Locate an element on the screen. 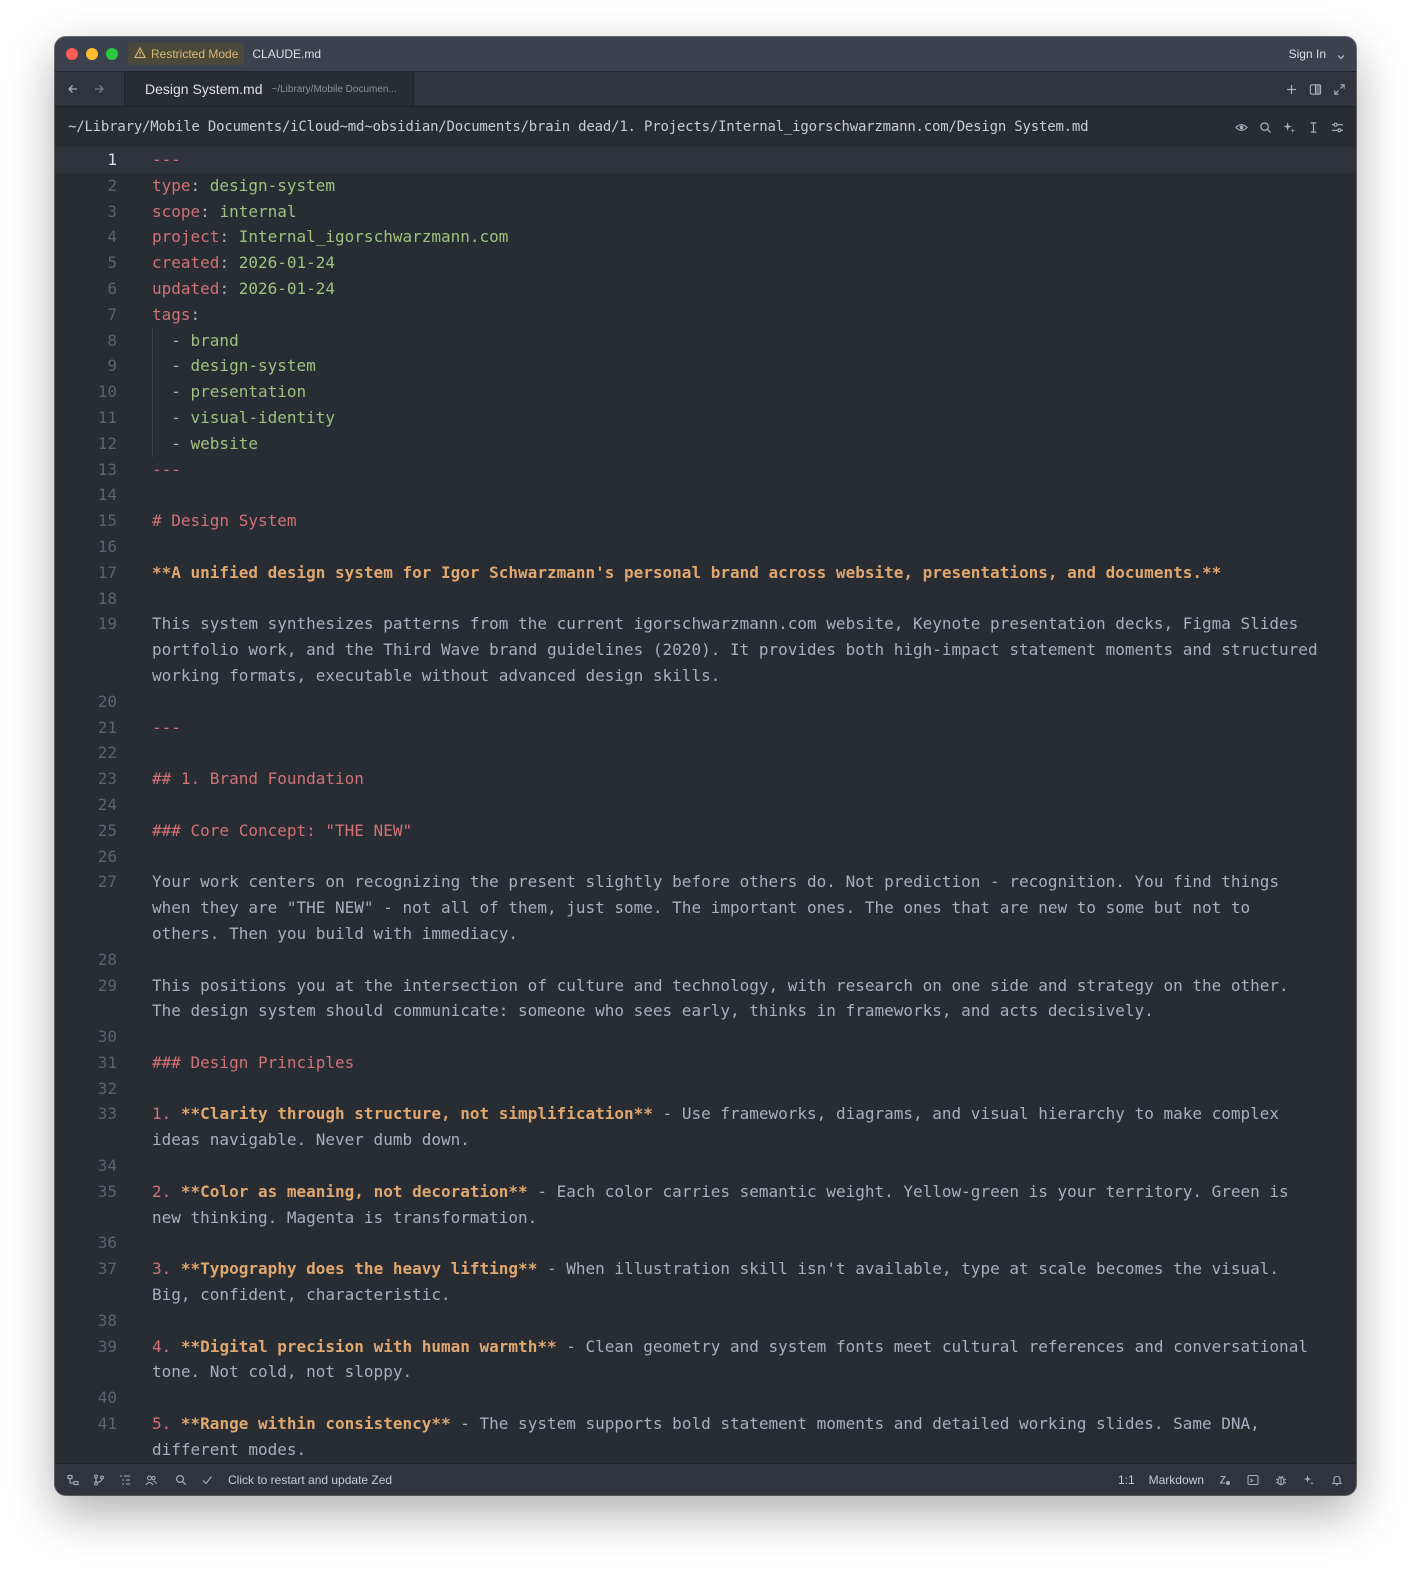 Image resolution: width=1422 pixels, height=1580 pixels. editor-line: 1 --- is located at coordinates (705, 160).